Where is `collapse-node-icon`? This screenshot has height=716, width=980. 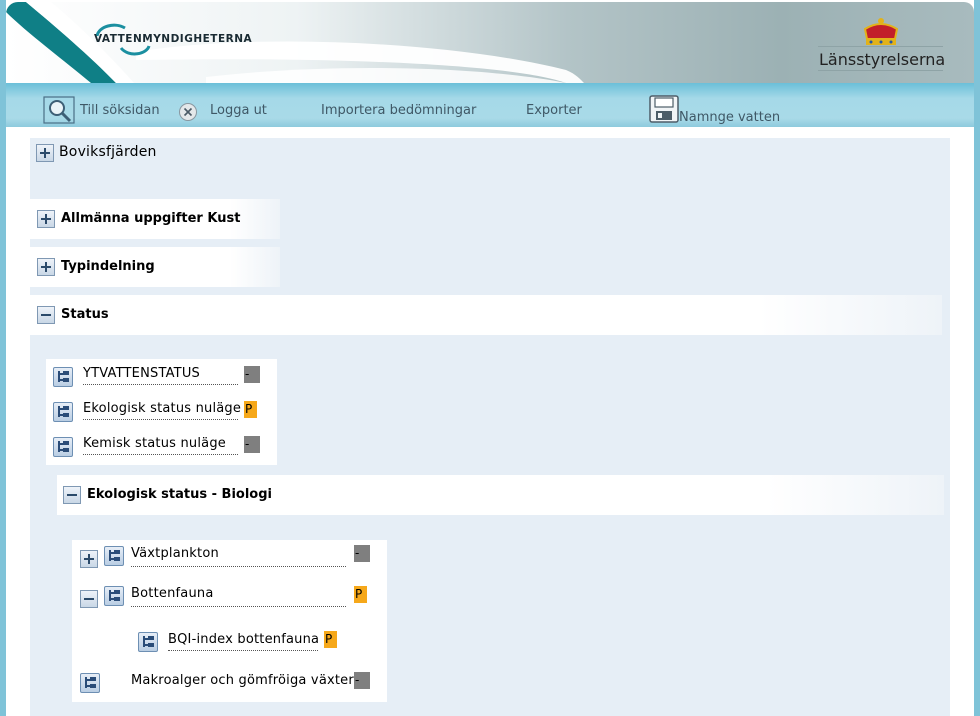
collapse-node-icon is located at coordinates (89, 599).